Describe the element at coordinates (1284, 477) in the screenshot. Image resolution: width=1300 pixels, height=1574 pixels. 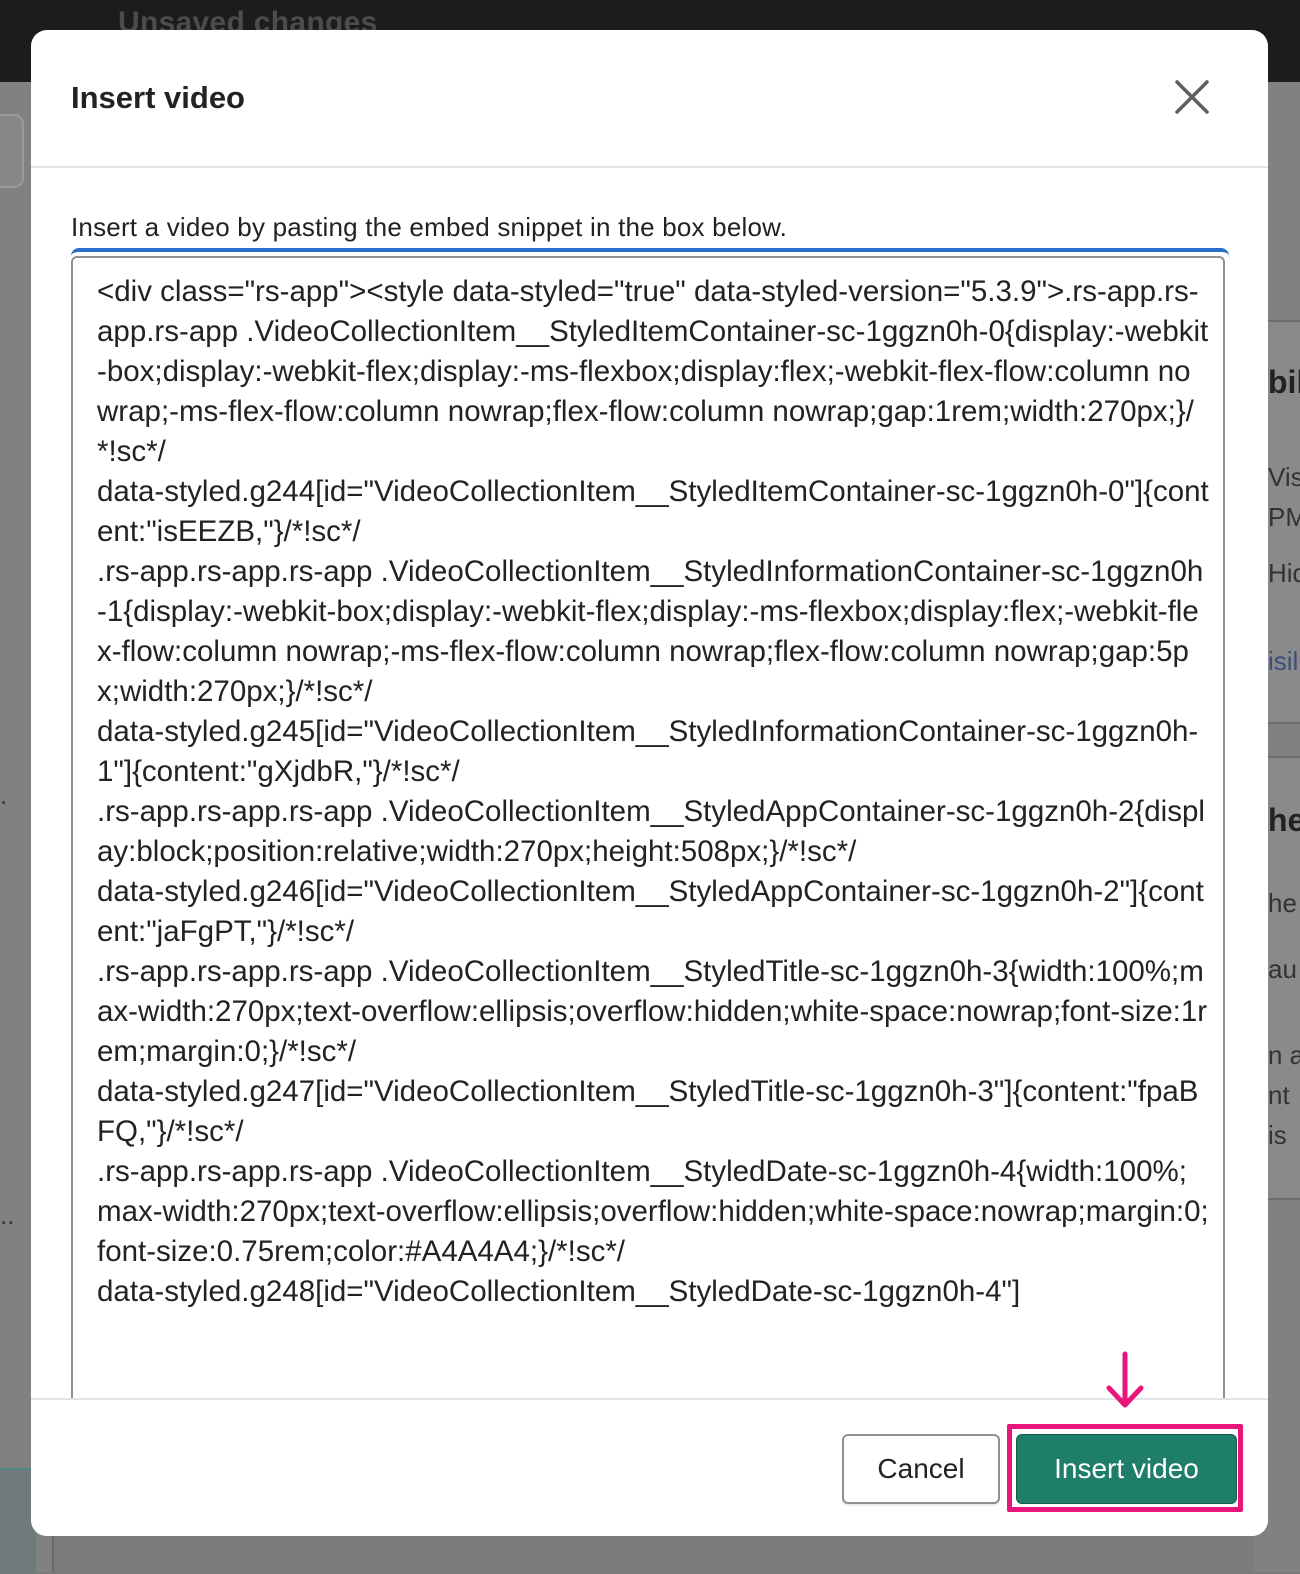
I see `background-card-text: Visi` at that location.